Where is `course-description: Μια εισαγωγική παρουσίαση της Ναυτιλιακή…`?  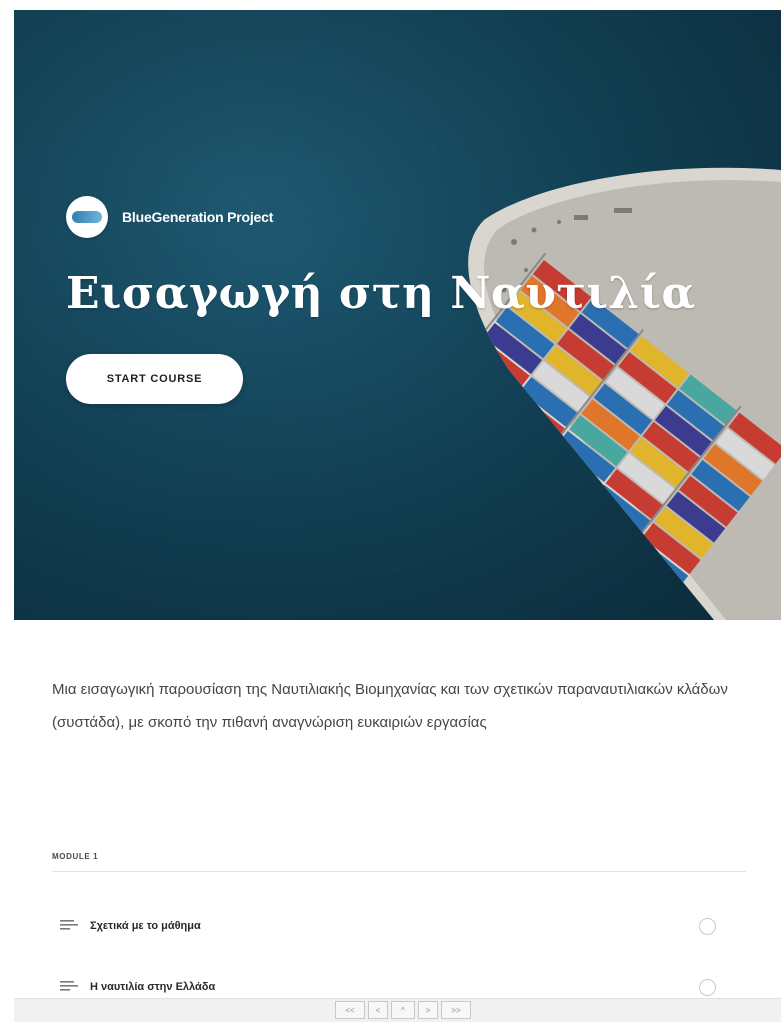
course-description: Μια εισαγωγική παρουσίαση της Ναυτιλιακή… is located at coordinates (390, 706).